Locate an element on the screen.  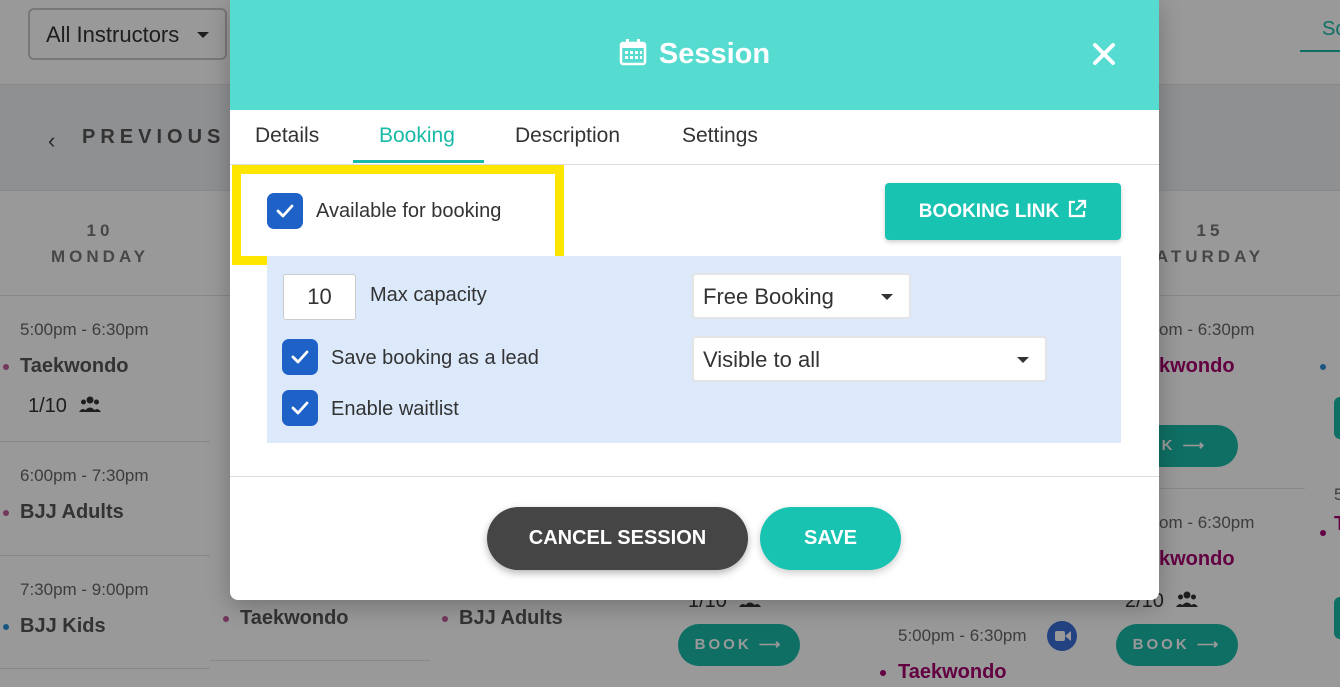
max-capacity-input: 10 is located at coordinates (319, 297).